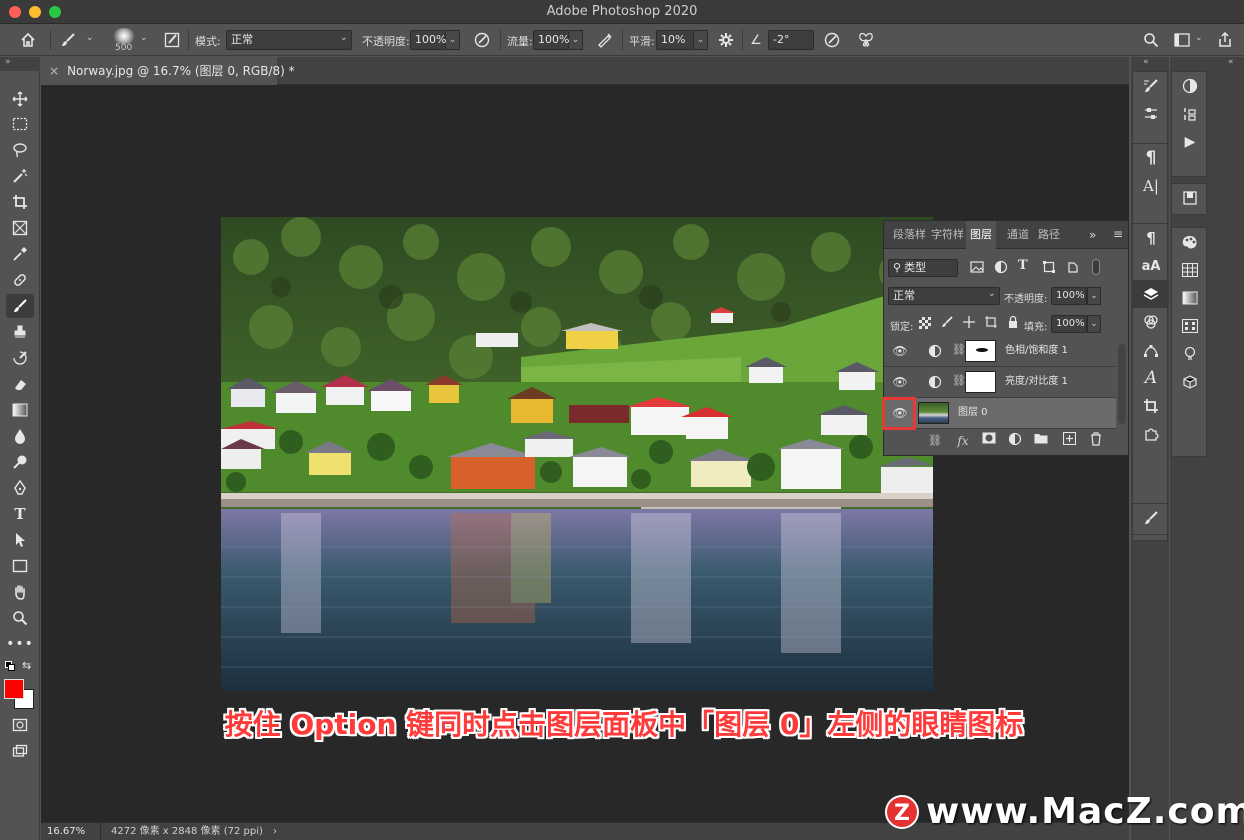  Describe the element at coordinates (14, 689) in the screenshot. I see `foreground-color-swatch` at that location.